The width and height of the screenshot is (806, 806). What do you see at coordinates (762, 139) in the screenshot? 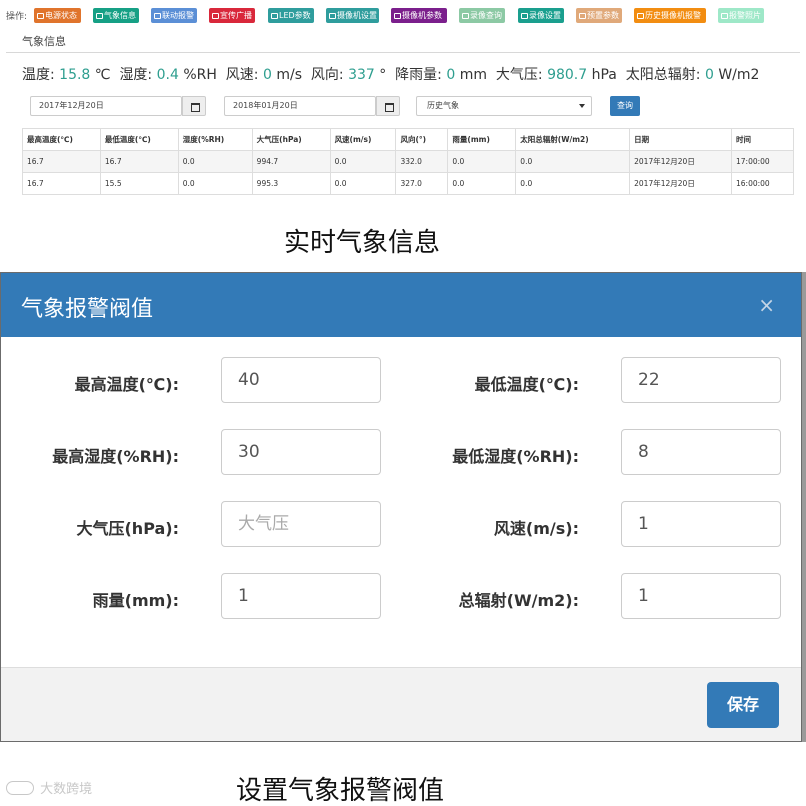
I see `table-header: 时间` at bounding box center [762, 139].